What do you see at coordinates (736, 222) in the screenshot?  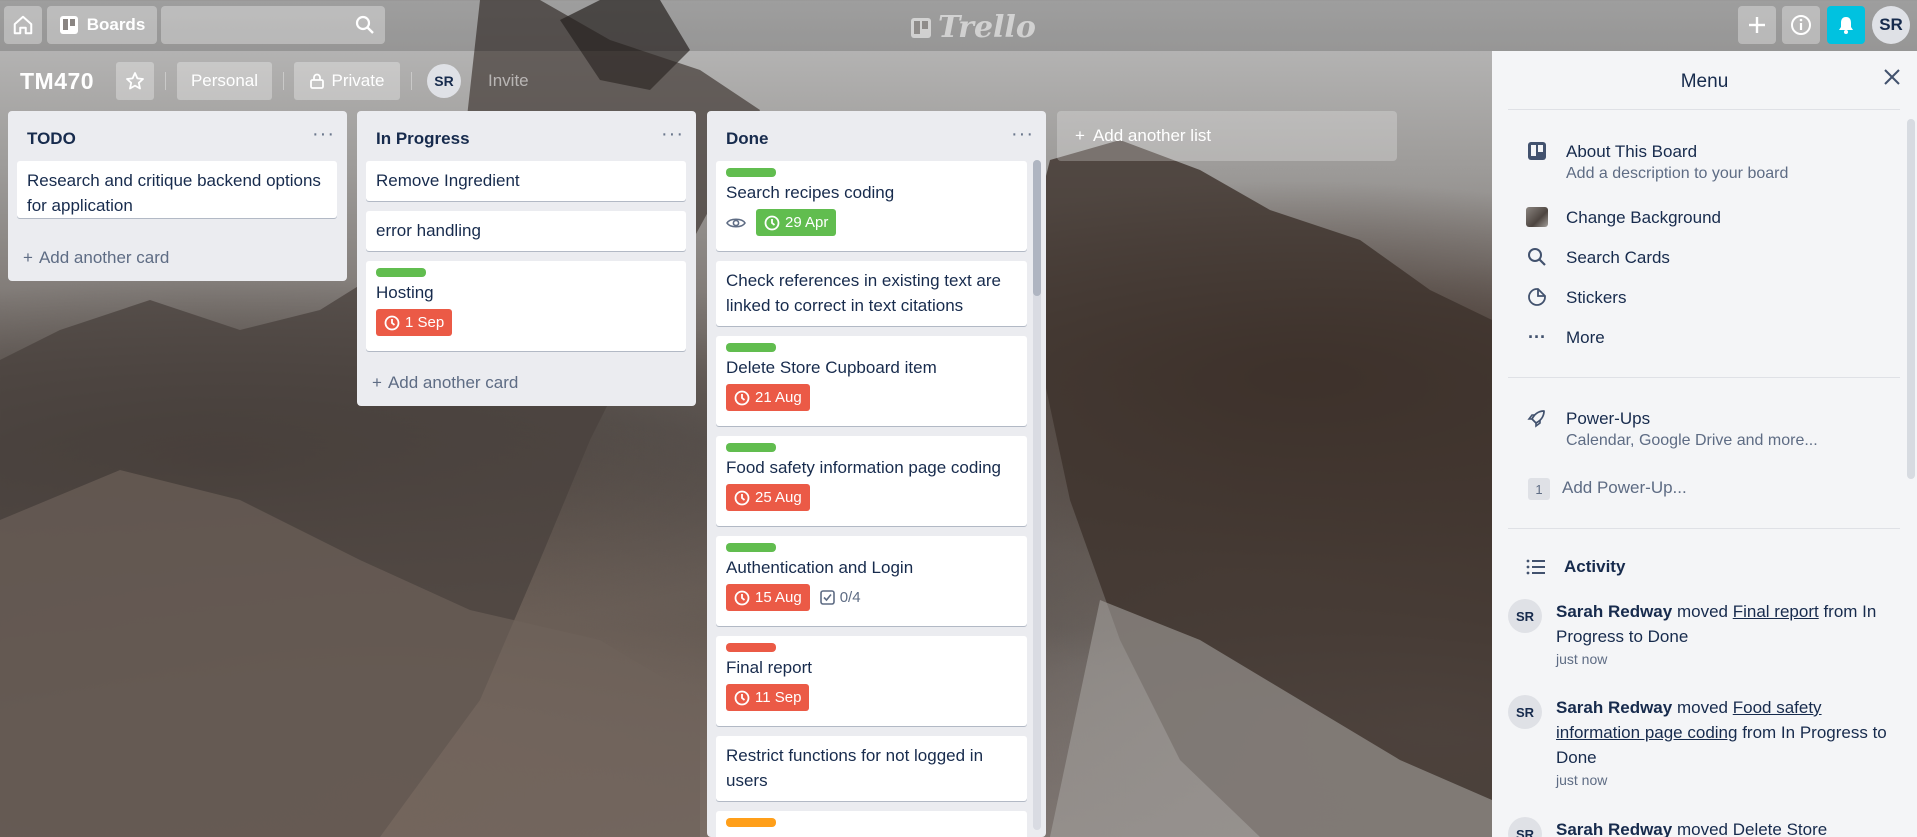 I see `eye-icon` at bounding box center [736, 222].